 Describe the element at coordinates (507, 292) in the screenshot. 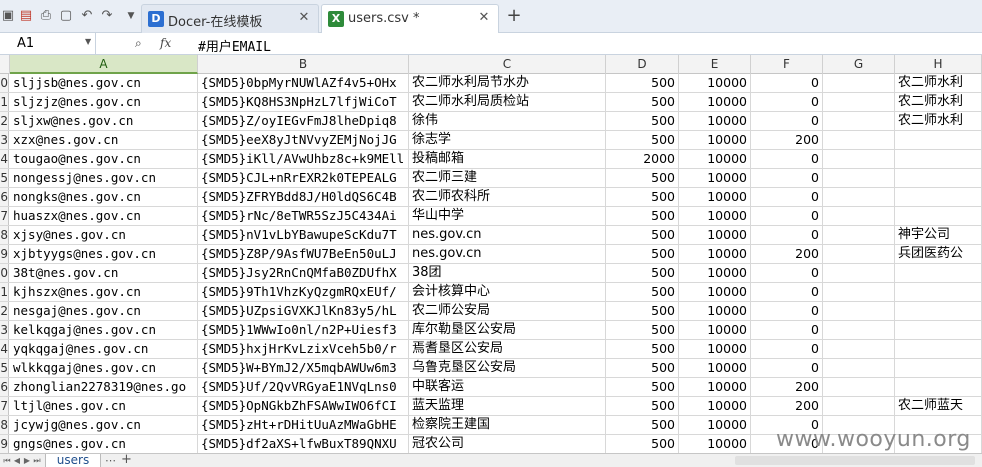

I see `cell-c: 会计核算中心` at that location.